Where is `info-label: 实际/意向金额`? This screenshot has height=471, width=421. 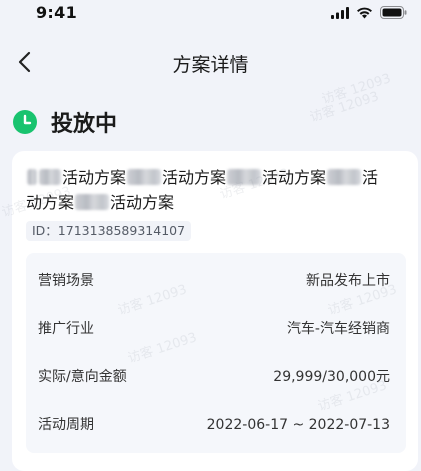 info-label: 实际/意向金额 is located at coordinates (82, 377).